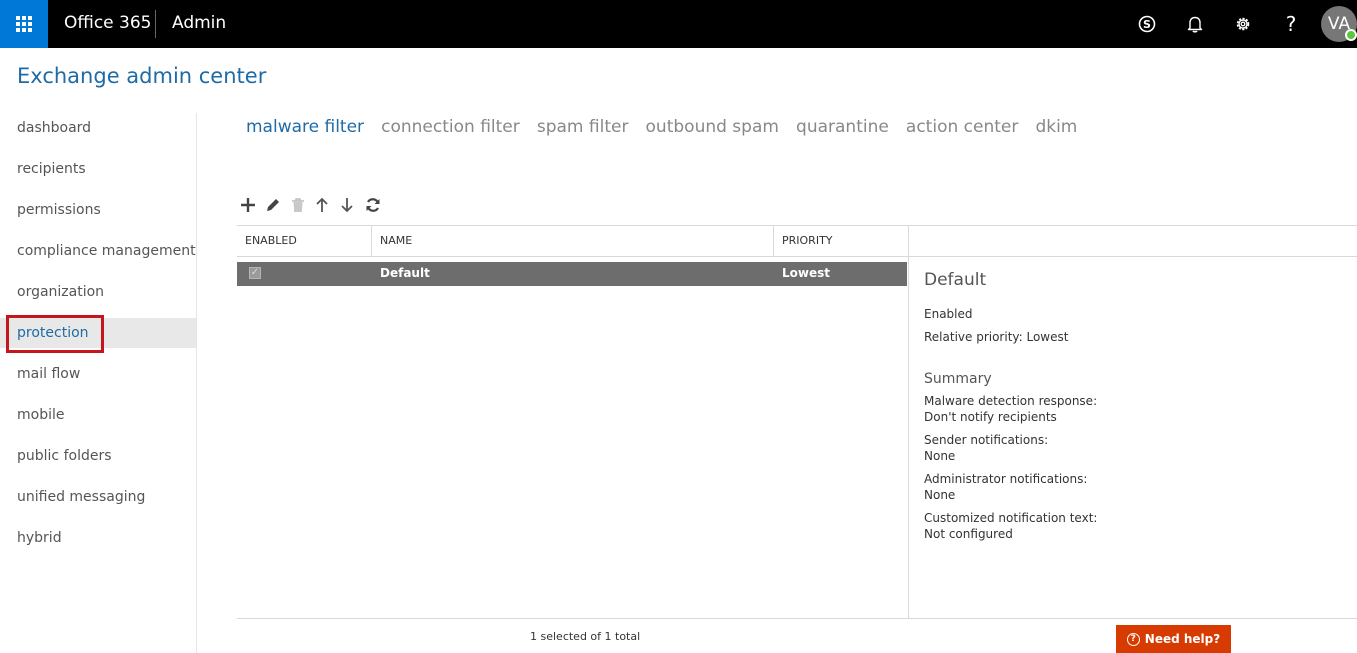 The image size is (1357, 653). What do you see at coordinates (962, 127) in the screenshot?
I see `tab-action-center: action center` at bounding box center [962, 127].